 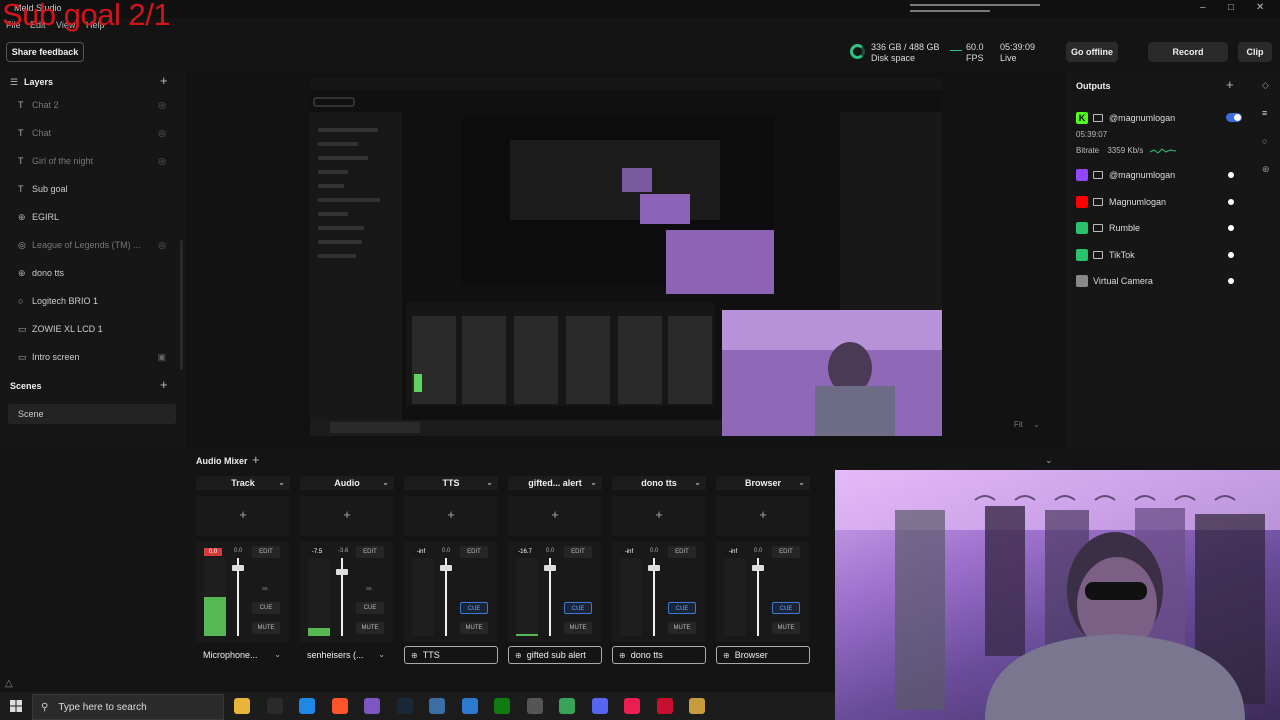 I want to click on brave-icon, so click(x=339, y=706).